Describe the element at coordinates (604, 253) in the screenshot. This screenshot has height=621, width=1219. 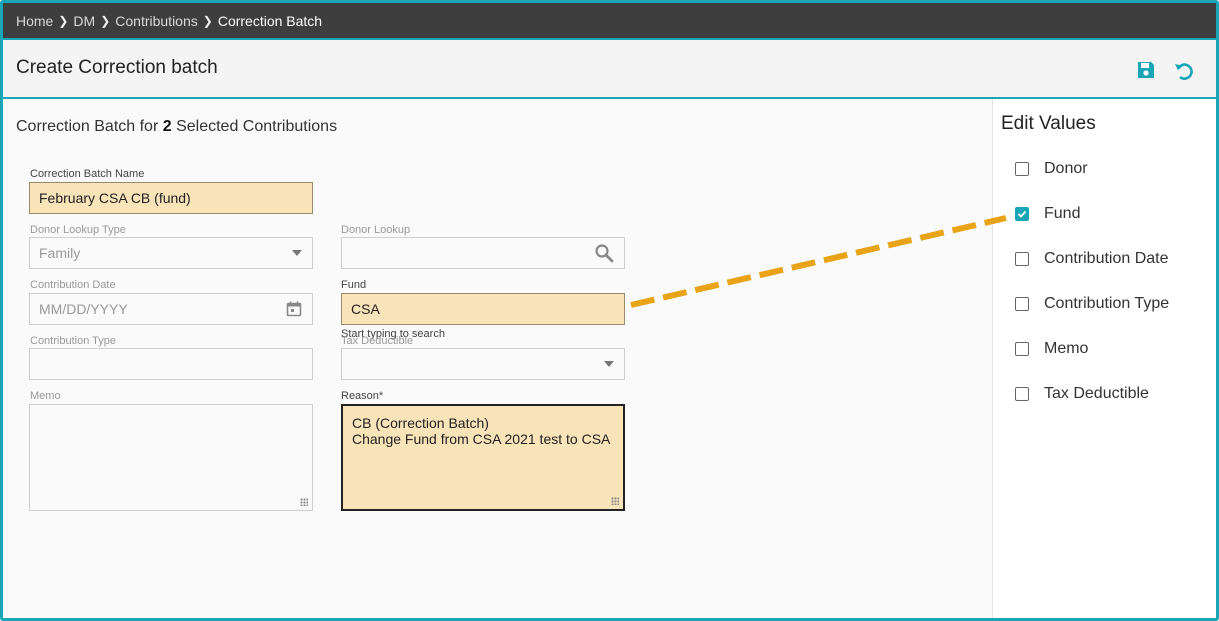
I see `search-icon` at that location.